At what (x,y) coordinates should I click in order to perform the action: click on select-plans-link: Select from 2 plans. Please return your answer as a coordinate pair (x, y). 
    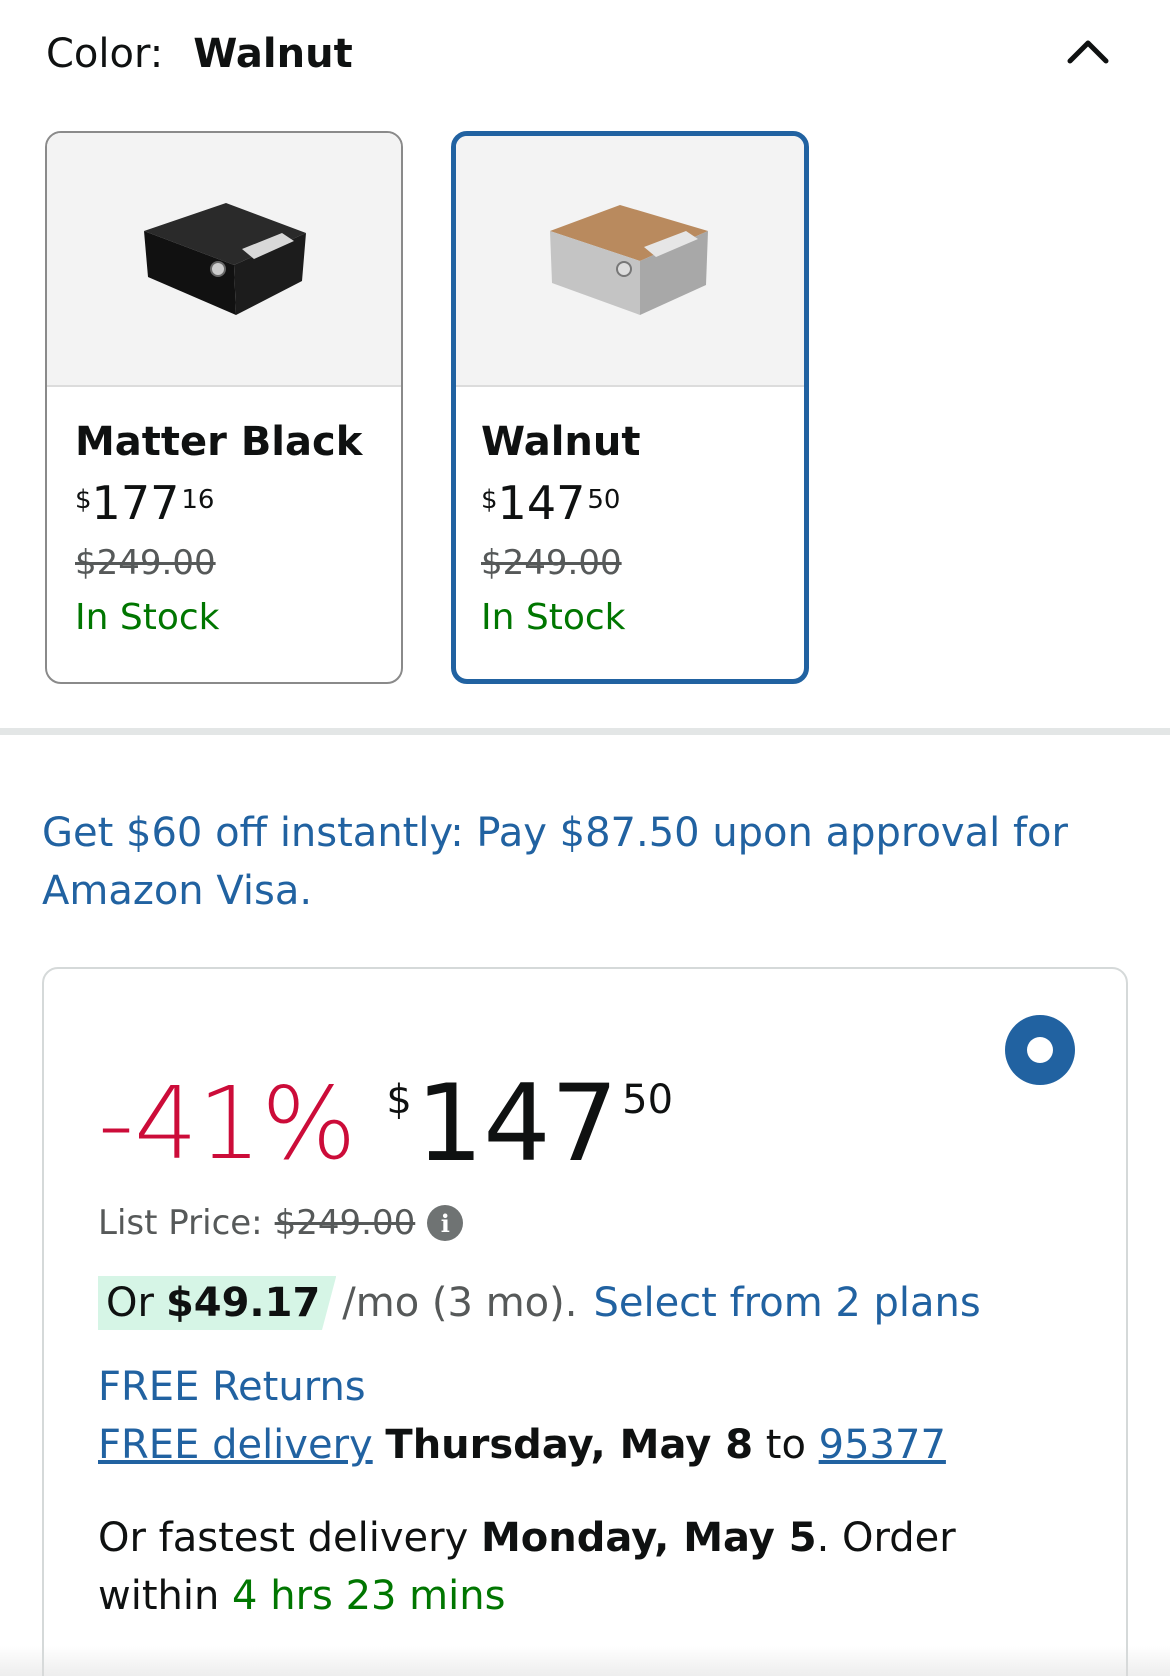
    Looking at the image, I should click on (786, 1303).